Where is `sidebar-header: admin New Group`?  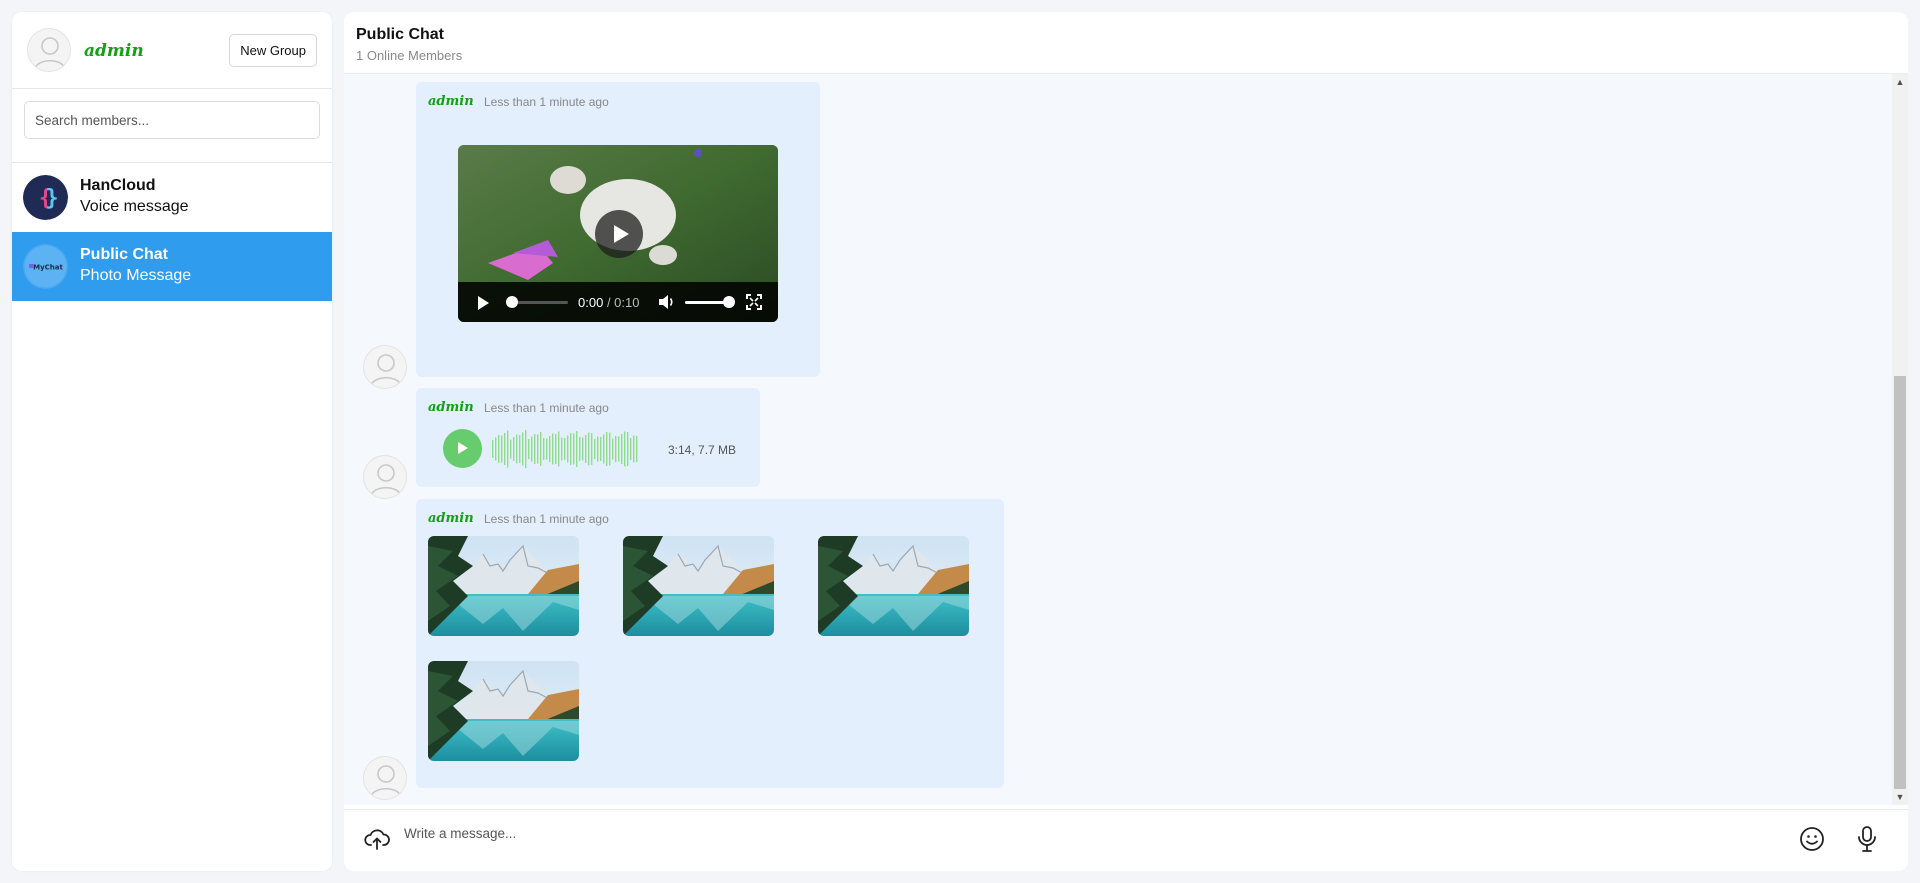 sidebar-header: admin New Group is located at coordinates (172, 50).